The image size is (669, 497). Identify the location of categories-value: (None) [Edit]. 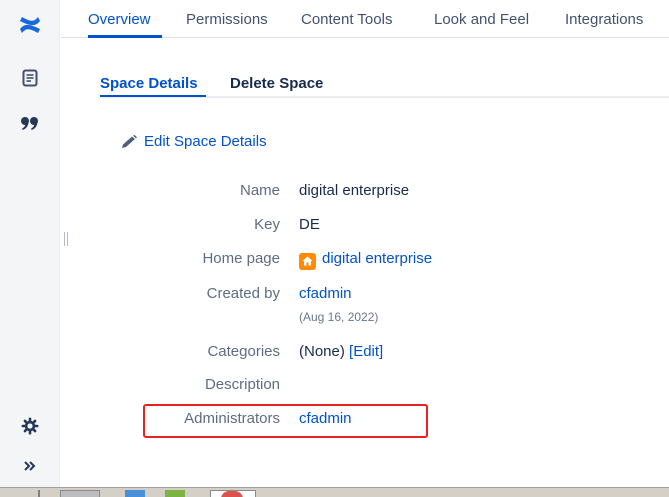
(341, 351).